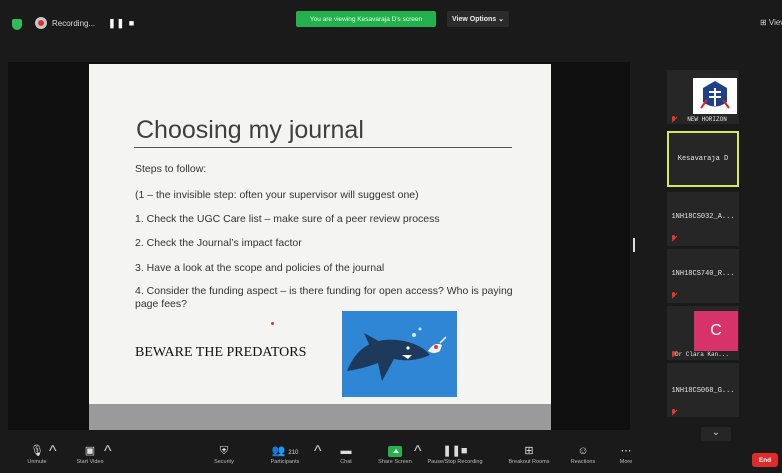 Image resolution: width=782 pixels, height=473 pixels. Describe the element at coordinates (716, 331) in the screenshot. I see `avatar: C` at that location.